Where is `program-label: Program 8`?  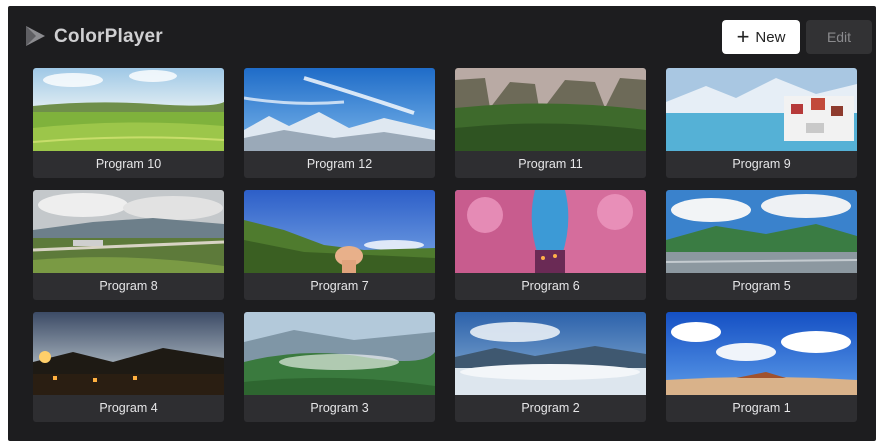
program-label: Program 8 is located at coordinates (128, 286).